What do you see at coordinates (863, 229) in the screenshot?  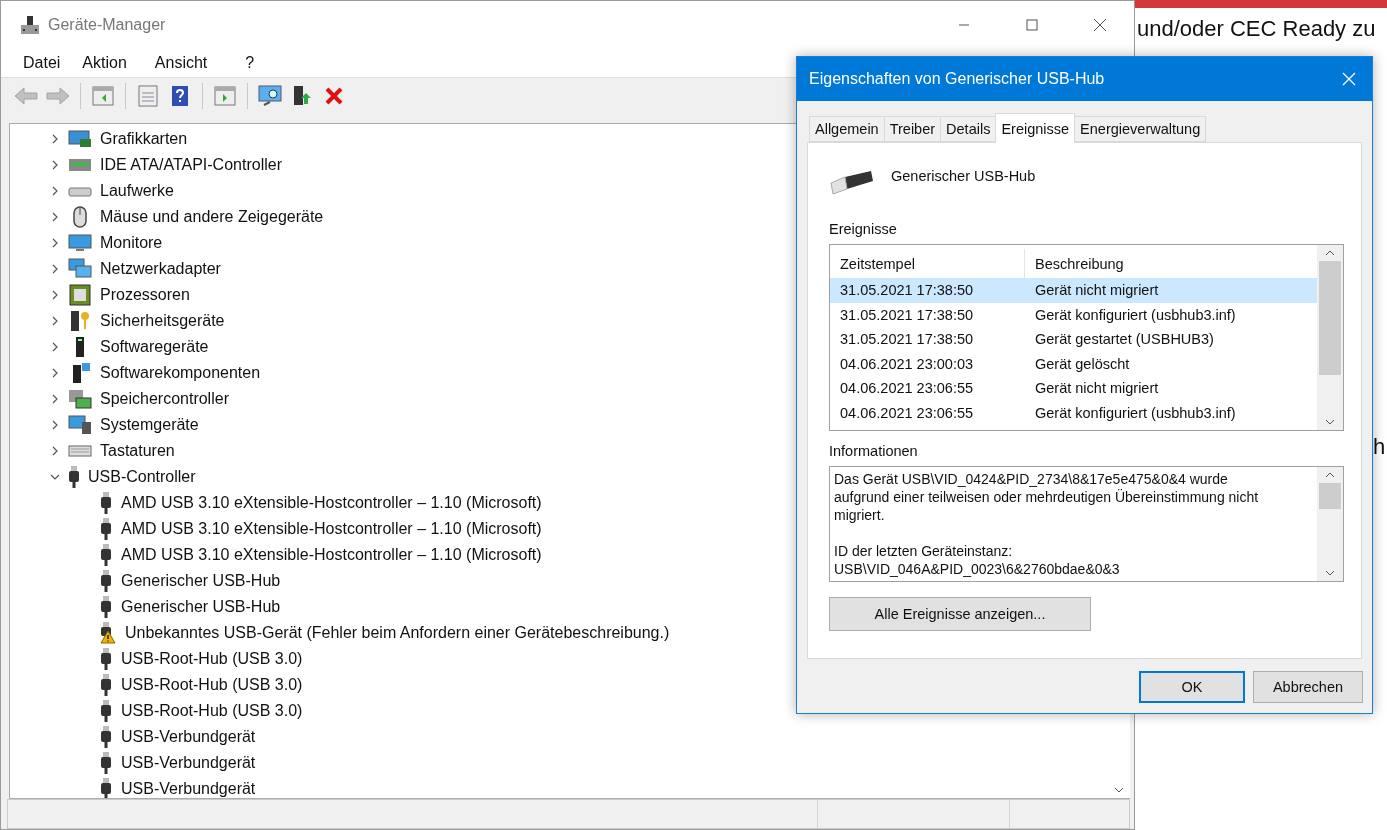 I see `section-label: Ereignisse` at bounding box center [863, 229].